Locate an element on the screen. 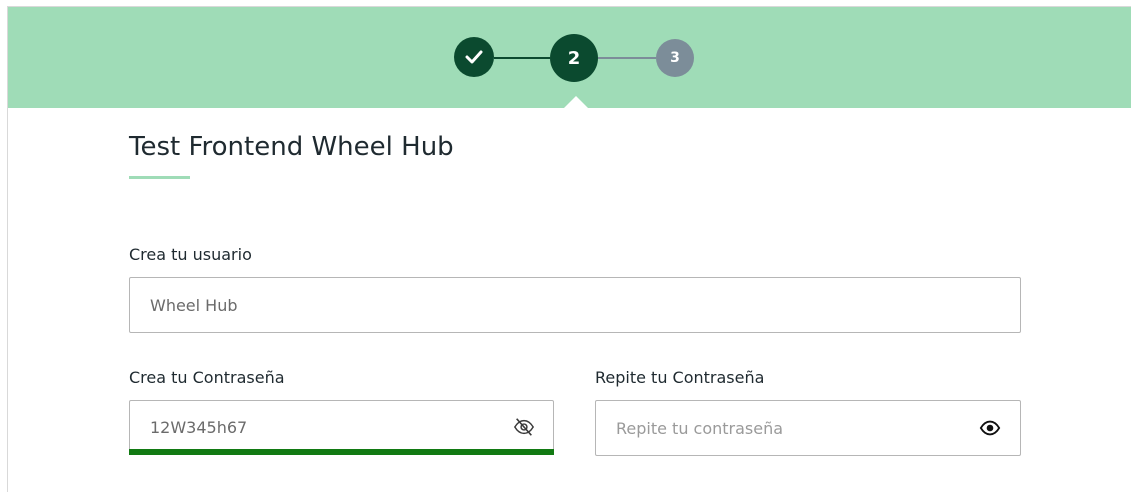  password-input: 12W345h67 is located at coordinates (341, 427).